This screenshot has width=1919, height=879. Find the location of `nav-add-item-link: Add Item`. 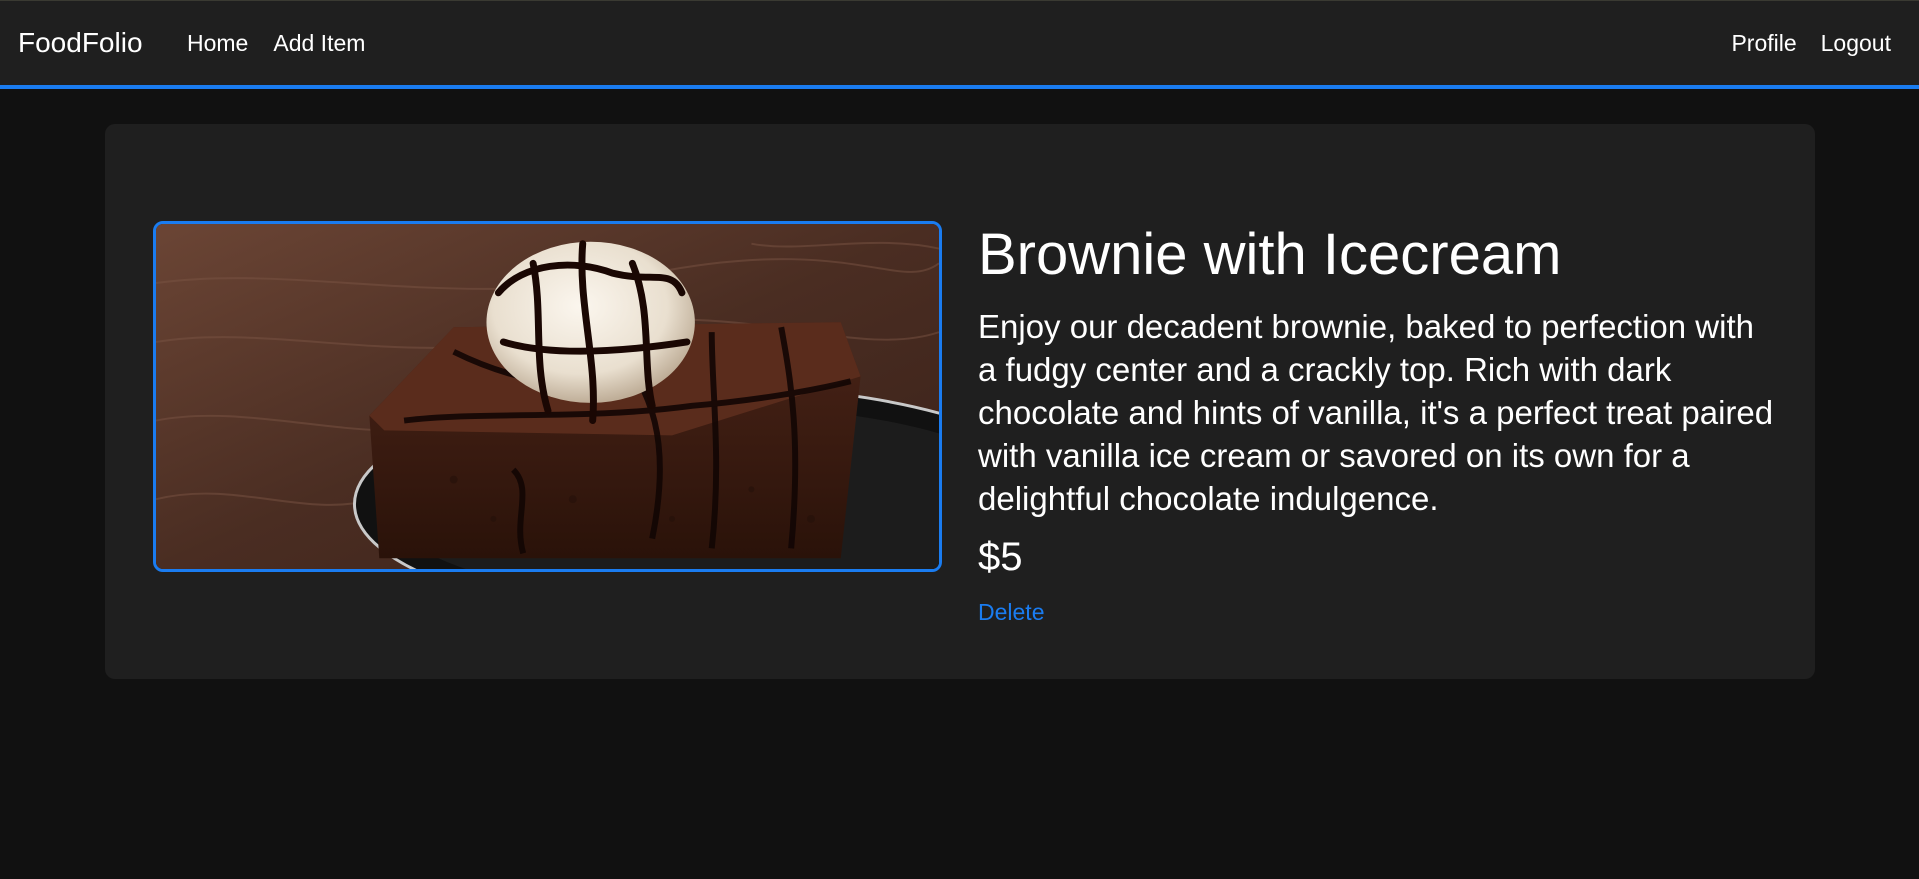

nav-add-item-link: Add Item is located at coordinates (319, 43).